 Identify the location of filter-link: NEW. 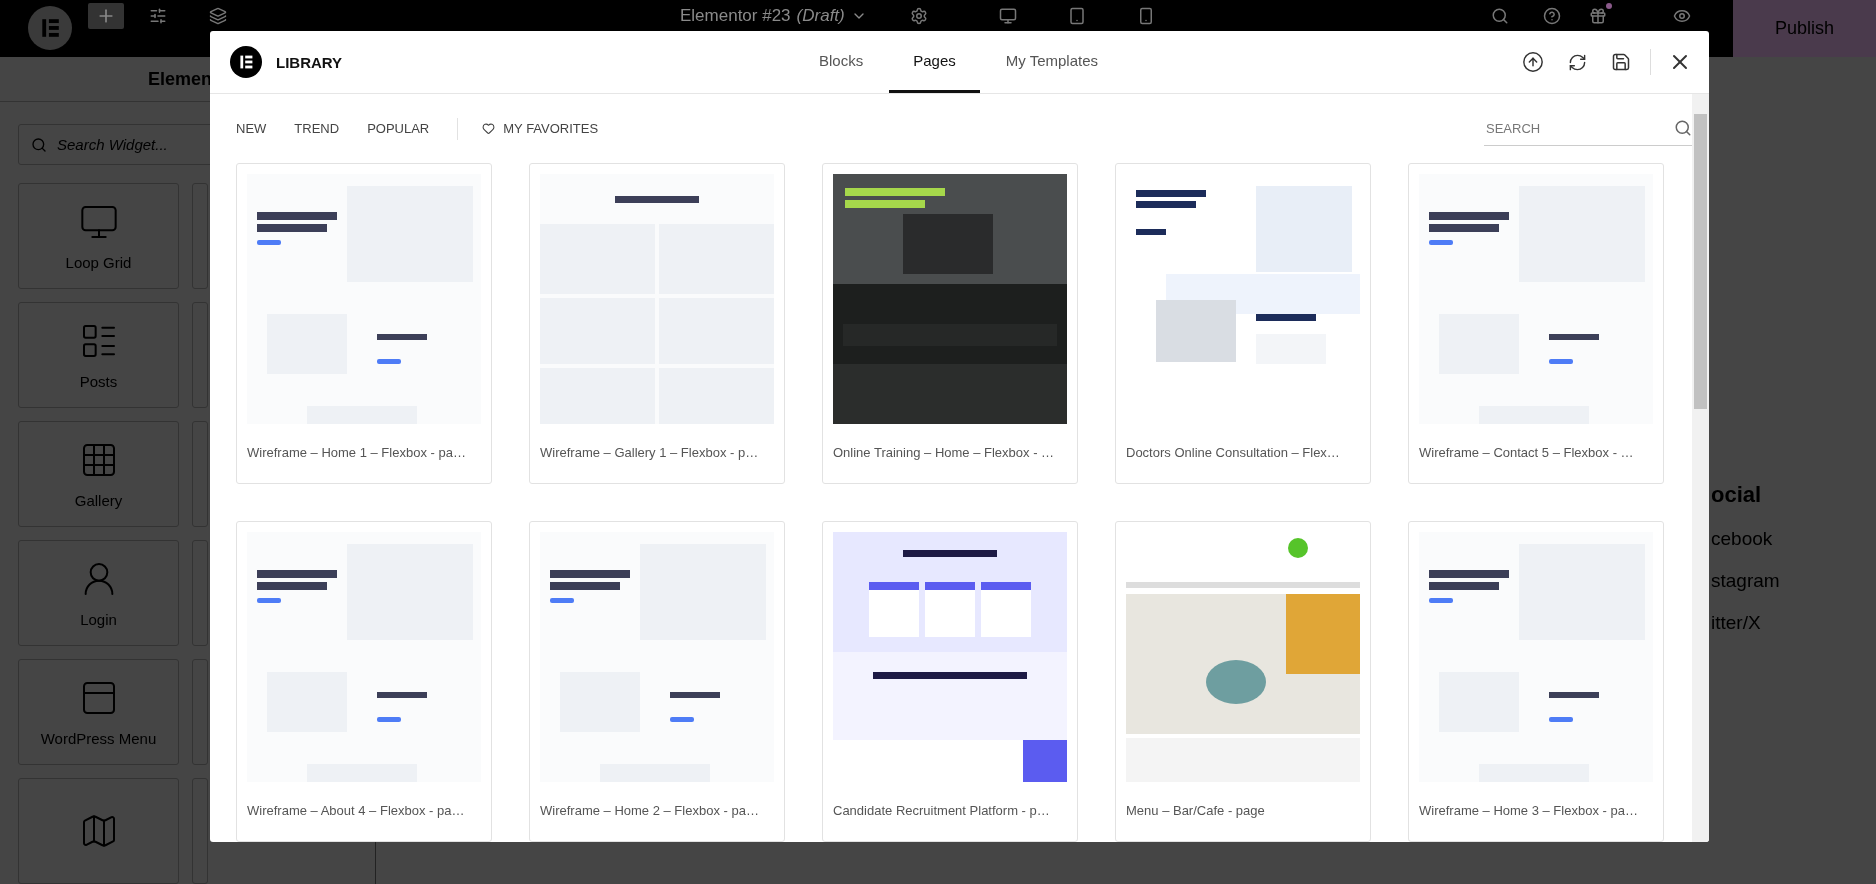
(251, 128).